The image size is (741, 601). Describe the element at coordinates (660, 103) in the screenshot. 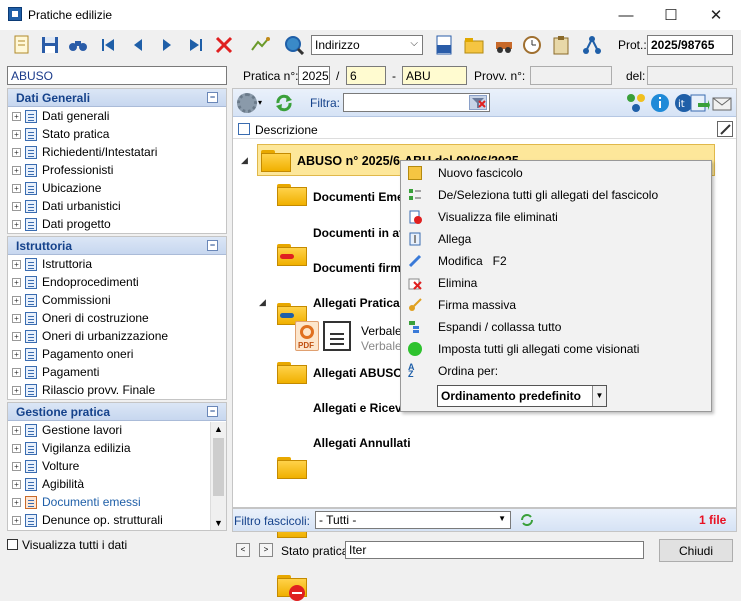

I see `info-icon` at that location.